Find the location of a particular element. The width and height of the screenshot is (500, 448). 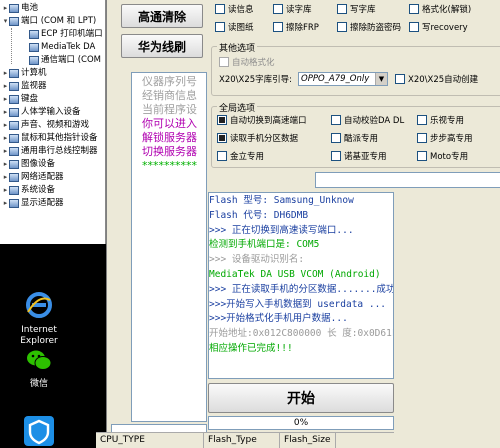

log-line: 检测到手机端口是: COM5 is located at coordinates (264, 245).